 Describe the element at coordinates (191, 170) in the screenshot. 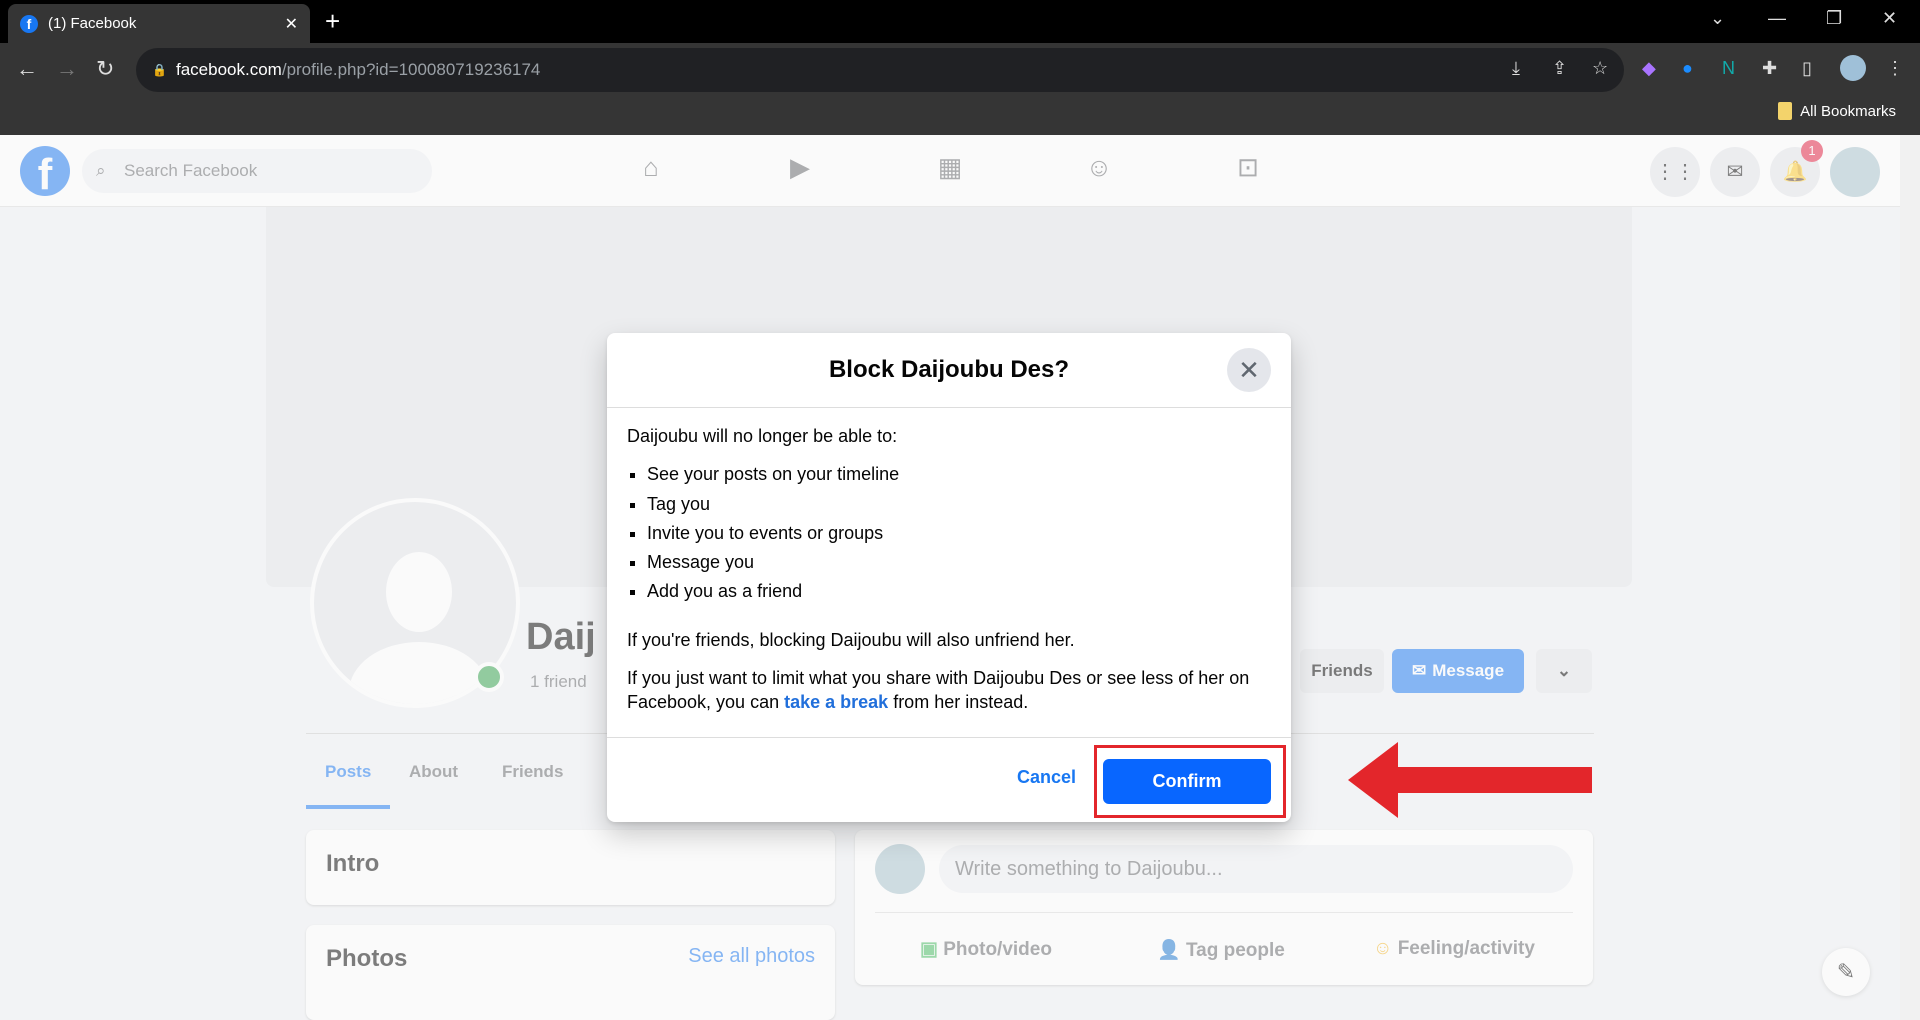

I see `search-placeholder: Search Facebook` at that location.